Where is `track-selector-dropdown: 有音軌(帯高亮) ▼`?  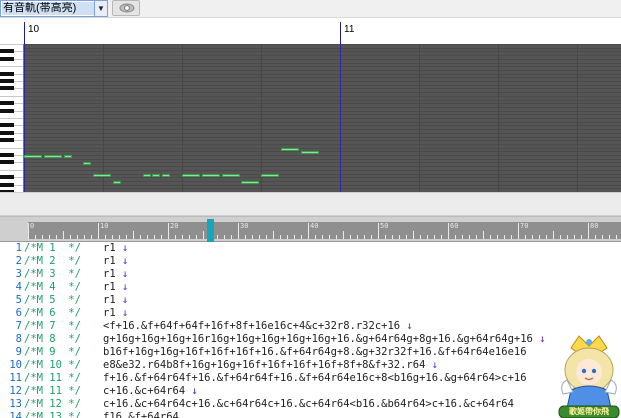 track-selector-dropdown: 有音軌(帯高亮) ▼ is located at coordinates (54, 8).